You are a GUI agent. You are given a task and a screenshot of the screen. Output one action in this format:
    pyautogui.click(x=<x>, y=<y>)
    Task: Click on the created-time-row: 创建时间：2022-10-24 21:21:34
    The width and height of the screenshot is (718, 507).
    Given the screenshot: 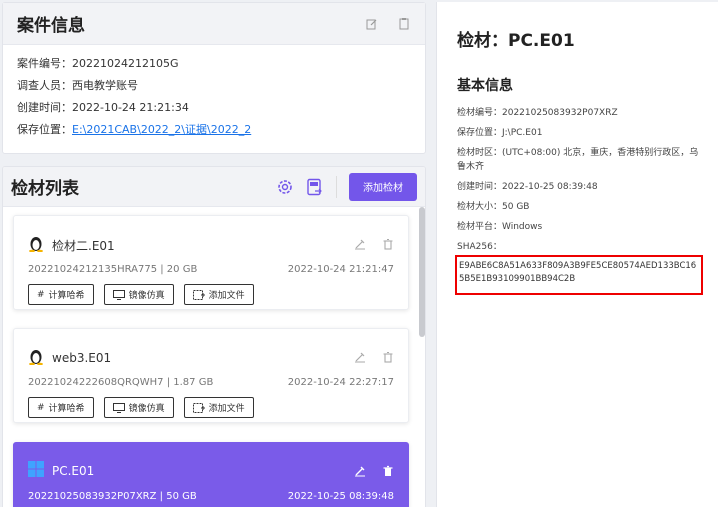 What is the action you would take?
    pyautogui.click(x=214, y=108)
    